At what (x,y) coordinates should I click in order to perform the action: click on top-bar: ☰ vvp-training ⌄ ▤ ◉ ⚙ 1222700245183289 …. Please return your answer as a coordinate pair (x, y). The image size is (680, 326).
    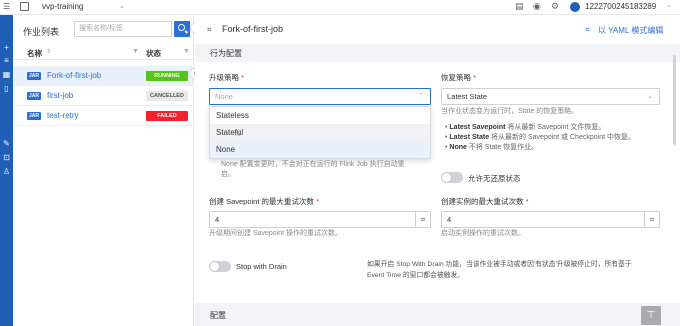
    Looking at the image, I should click on (340, 7).